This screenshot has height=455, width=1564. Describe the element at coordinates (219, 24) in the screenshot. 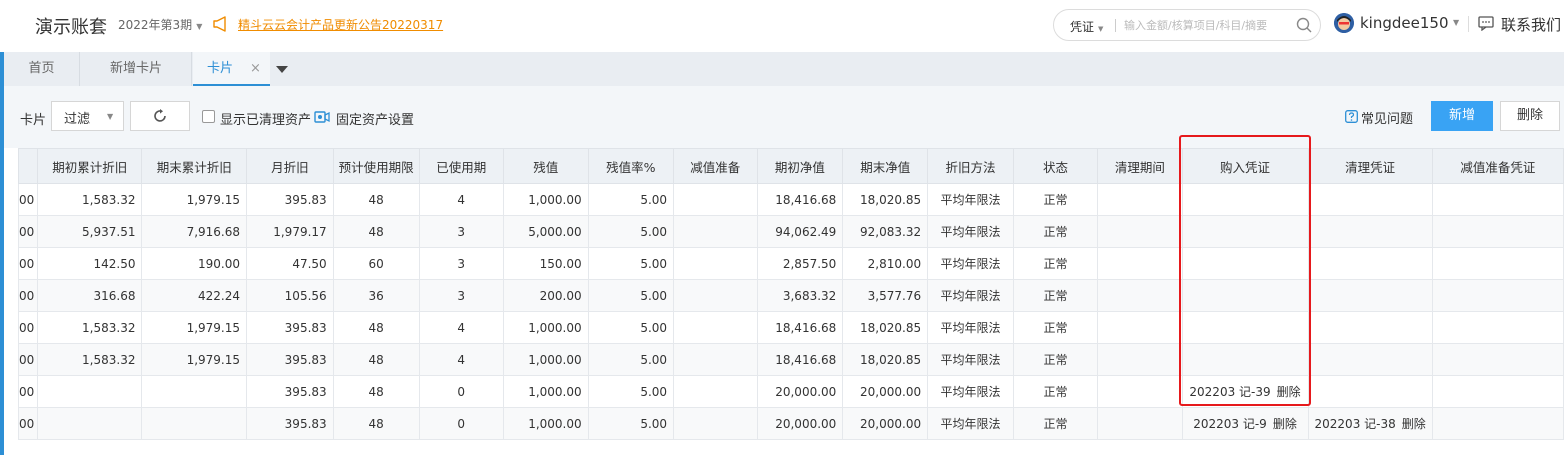

I see `speaker-icon` at that location.